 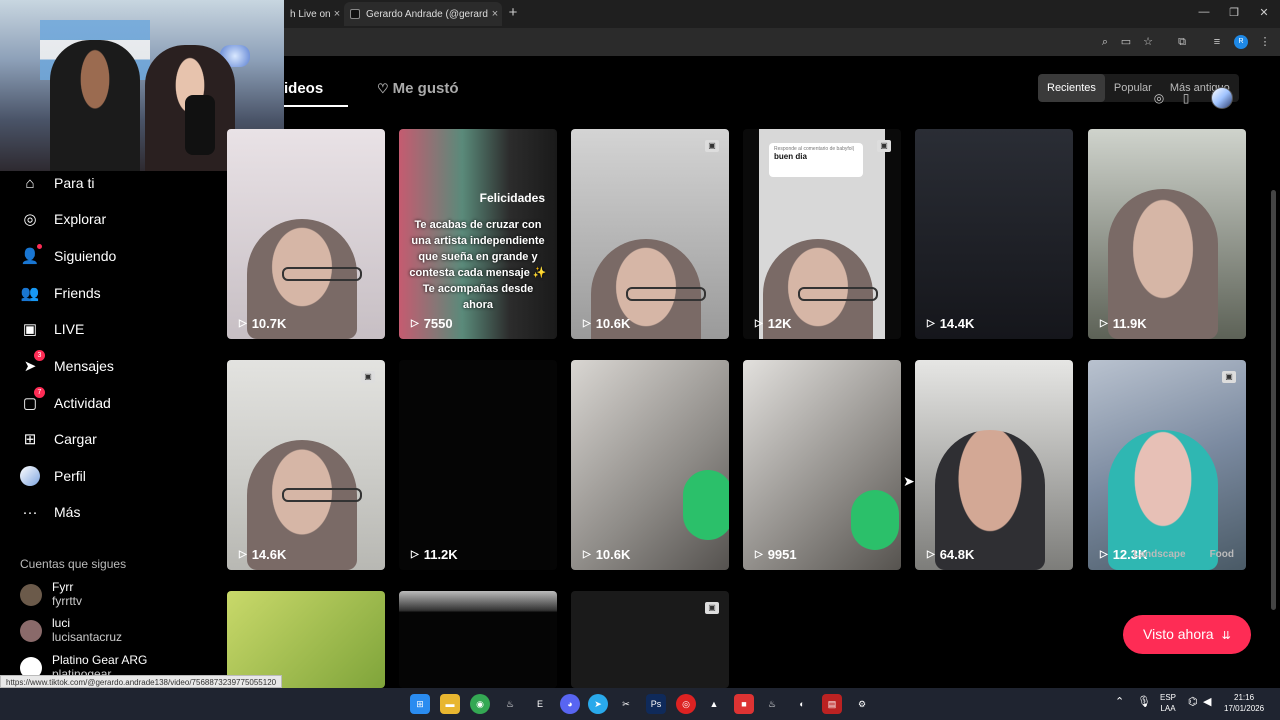 I want to click on telegram-icon: ➤, so click(x=598, y=704).